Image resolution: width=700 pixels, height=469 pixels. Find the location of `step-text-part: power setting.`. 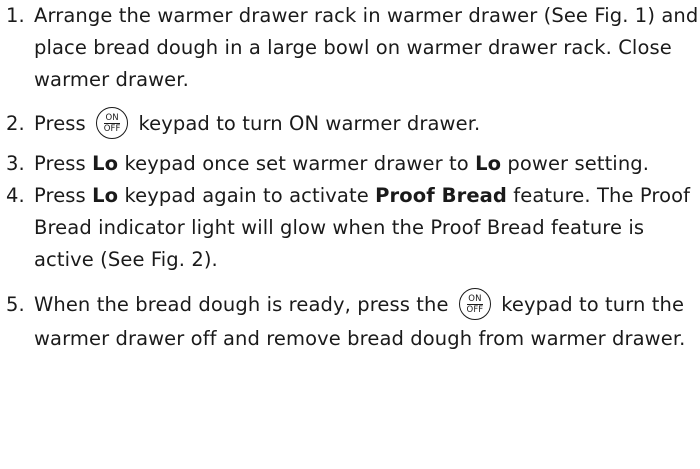

step-text-part: power setting. is located at coordinates (575, 163).